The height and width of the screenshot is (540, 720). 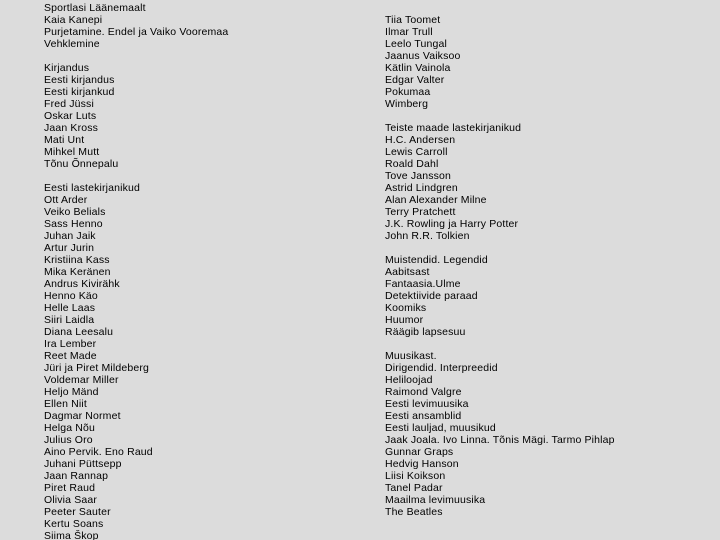 I want to click on left-list-item: Diana Leesalu, so click(x=209, y=332).